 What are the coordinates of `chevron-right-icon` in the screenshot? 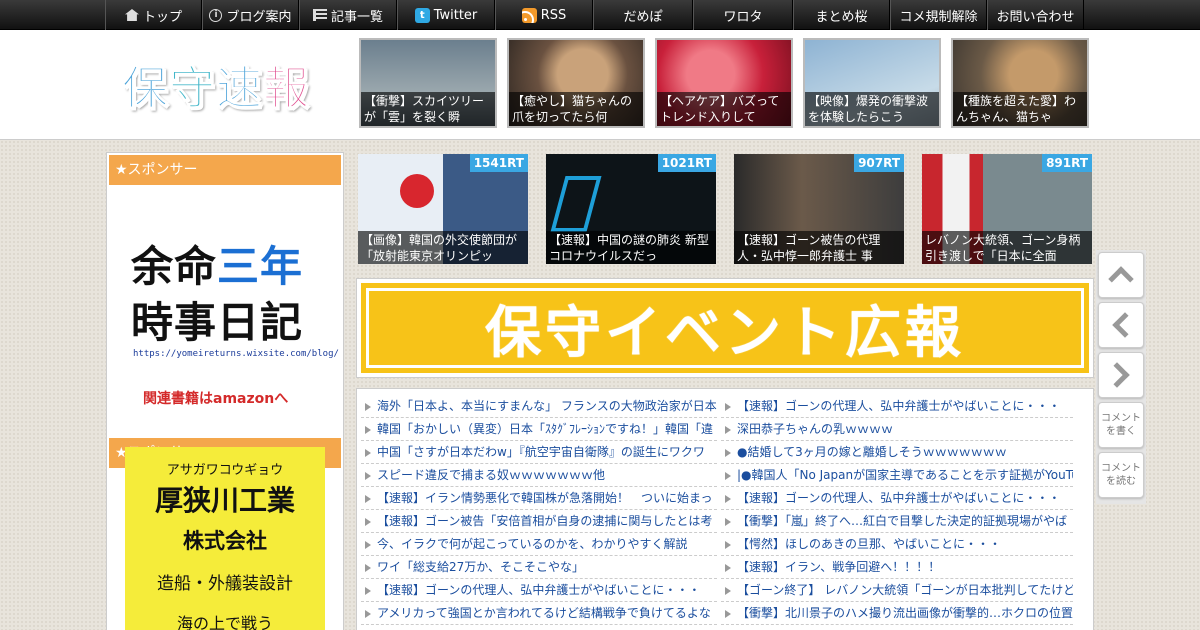 It's located at (1117, 375).